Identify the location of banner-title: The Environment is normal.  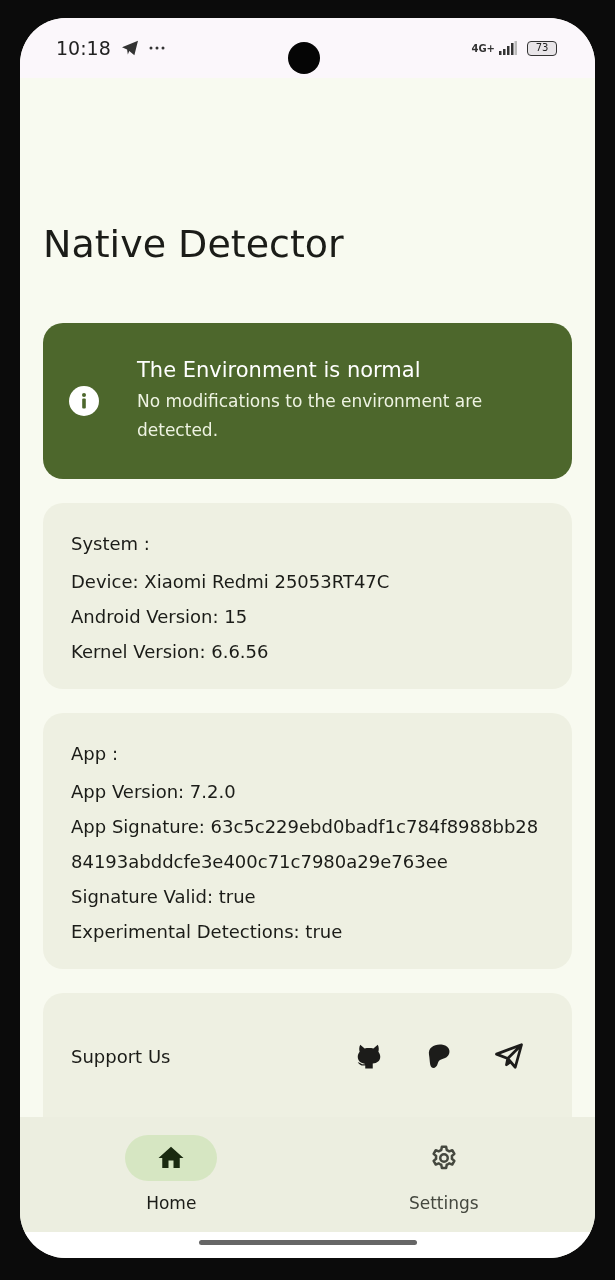
(279, 369).